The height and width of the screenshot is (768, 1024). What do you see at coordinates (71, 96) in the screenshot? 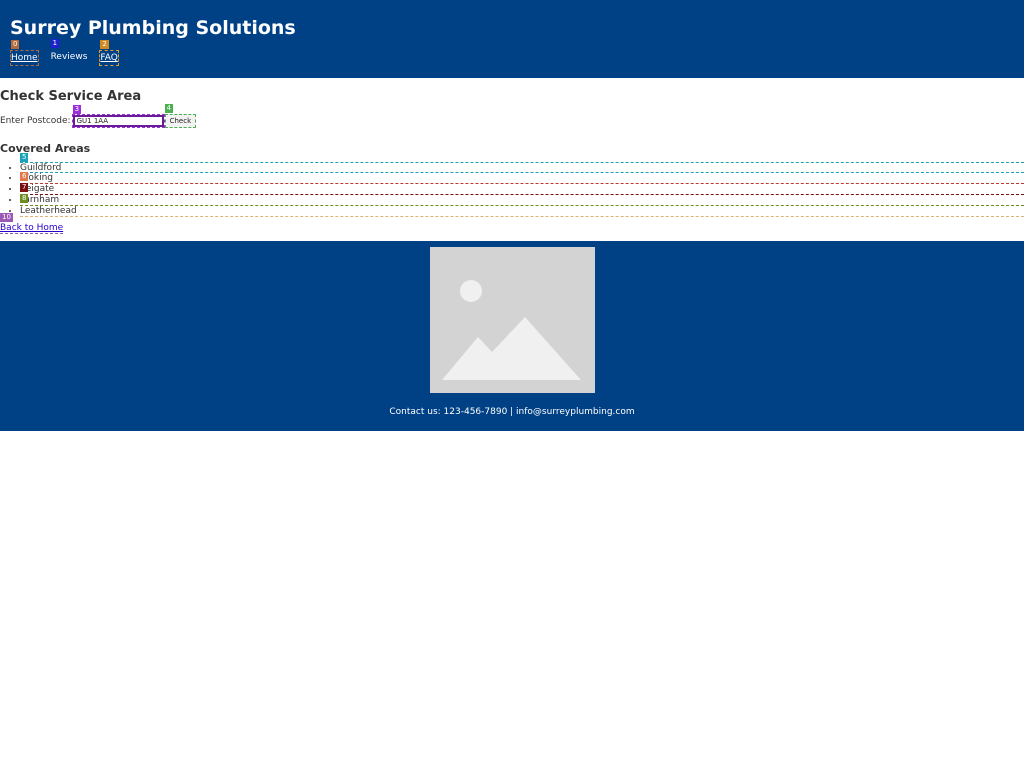
I see `page-title: Check Service Area` at bounding box center [71, 96].